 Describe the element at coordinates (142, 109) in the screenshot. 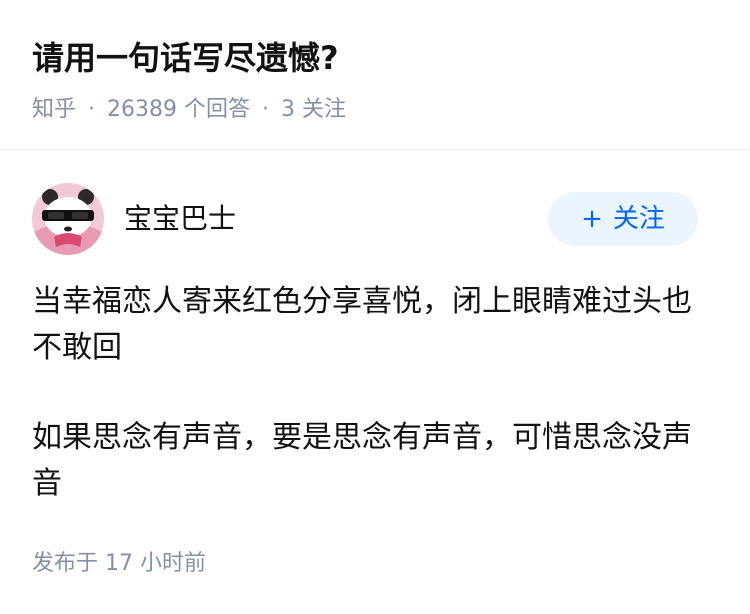

I see `answer-count: 26389` at that location.